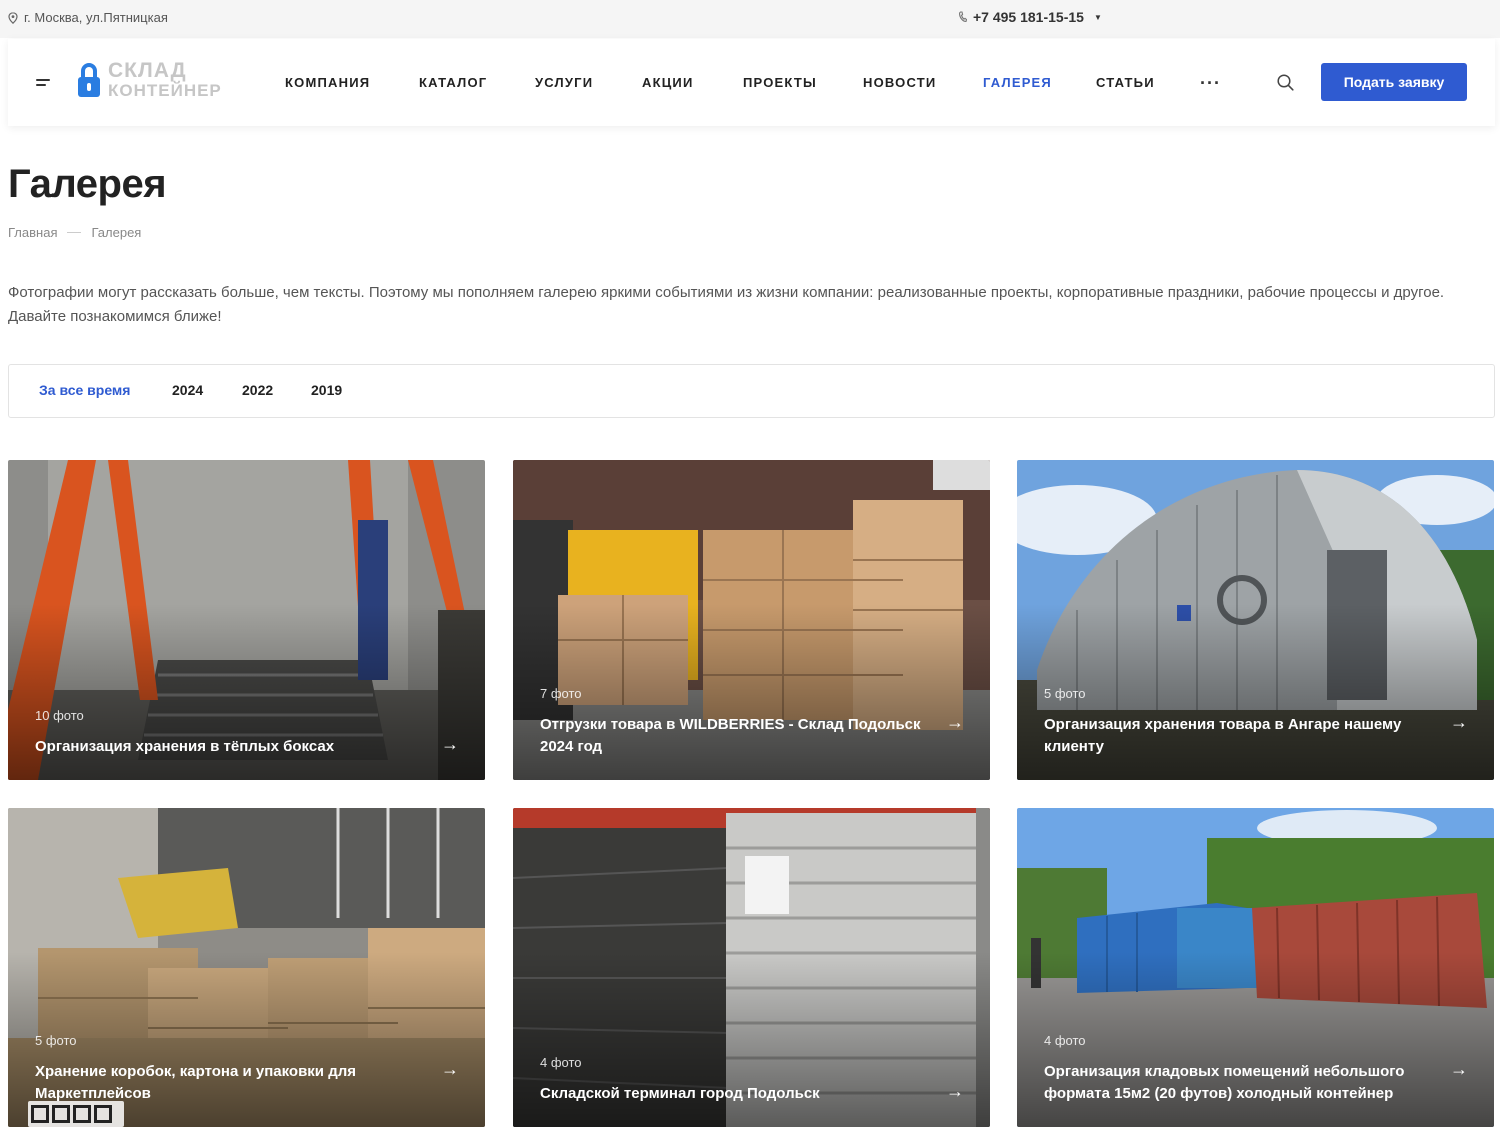  What do you see at coordinates (680, 1093) in the screenshot?
I see `card-title: Складской терминал город Подольск` at bounding box center [680, 1093].